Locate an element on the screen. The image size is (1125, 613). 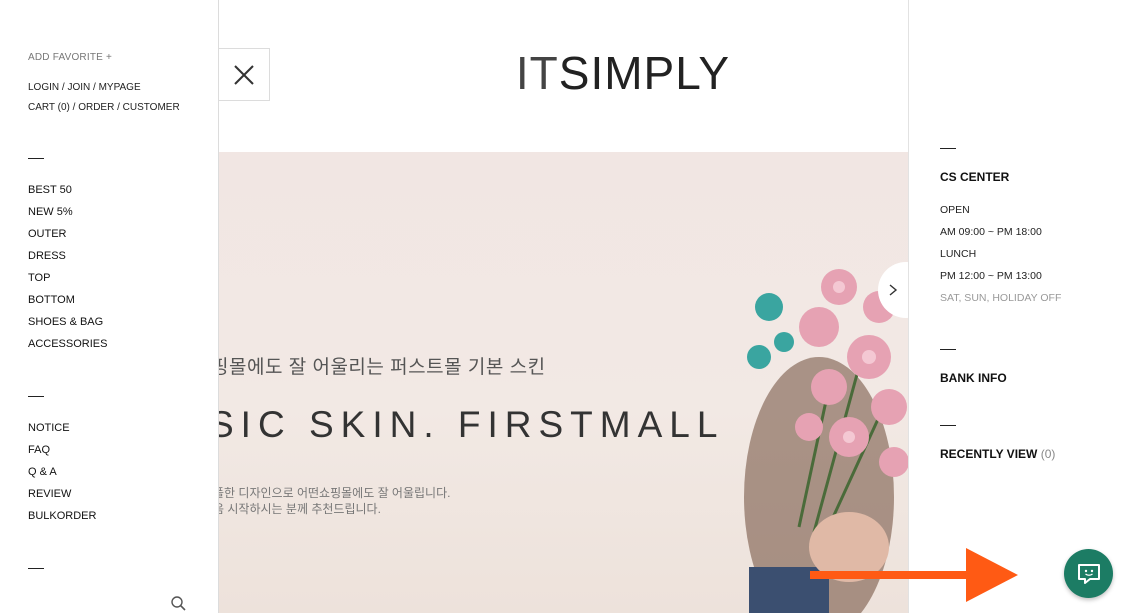
cs-center-title: CS CENTER is located at coordinates (975, 177).